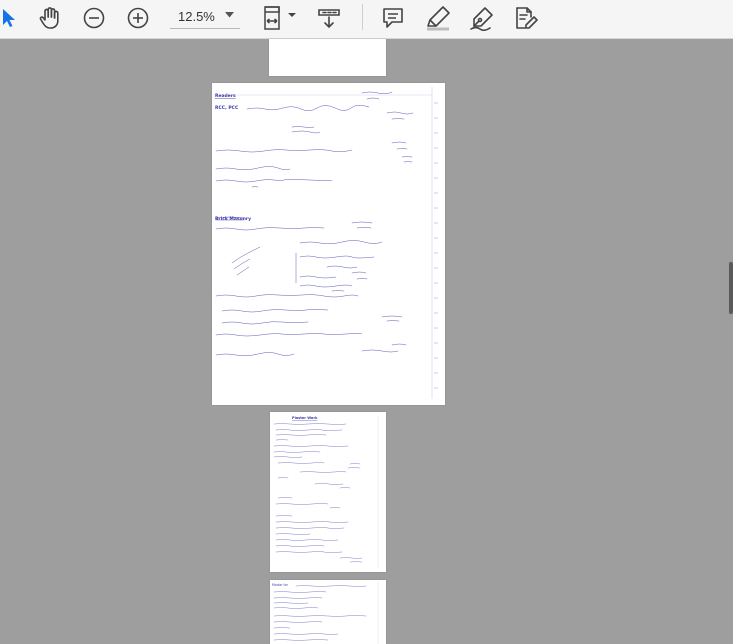 The image size is (733, 644). I want to click on zoom-out-icon, so click(94, 18).